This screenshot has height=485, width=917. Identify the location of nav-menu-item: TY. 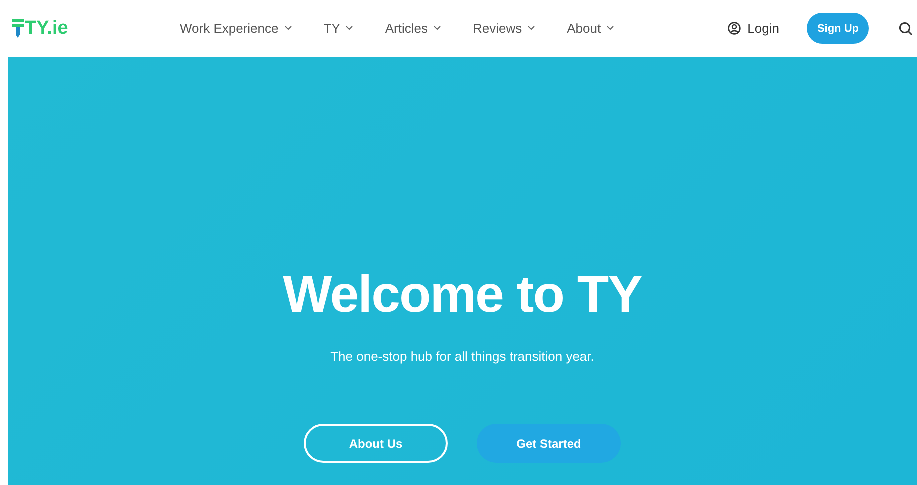
(339, 28).